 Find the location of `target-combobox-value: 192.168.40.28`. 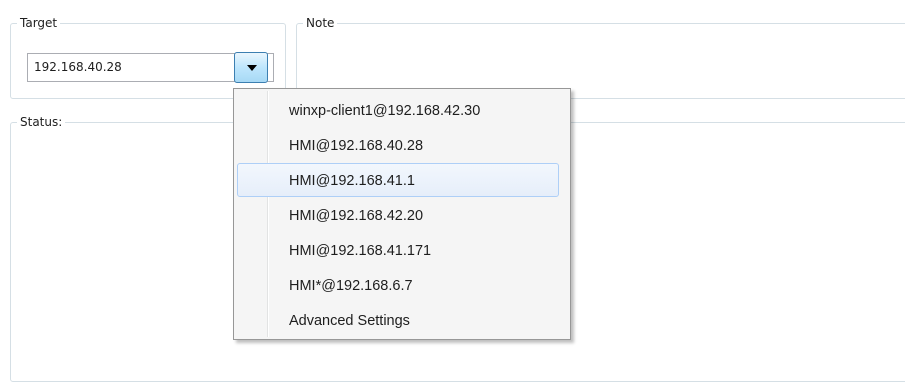

target-combobox-value: 192.168.40.28 is located at coordinates (78, 67).